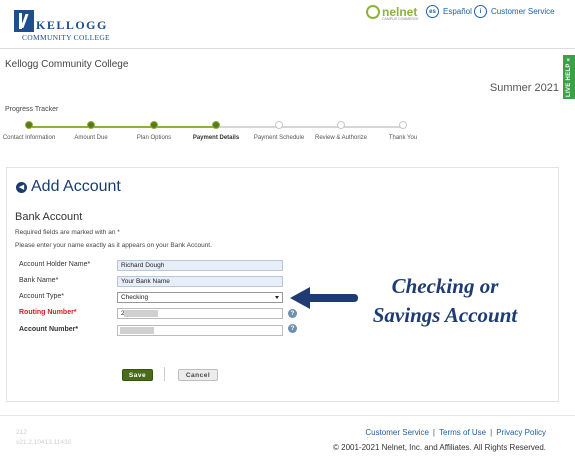 The width and height of the screenshot is (575, 465). Describe the element at coordinates (44, 442) in the screenshot. I see `version-line-2: v21.2.10413.11430` at that location.